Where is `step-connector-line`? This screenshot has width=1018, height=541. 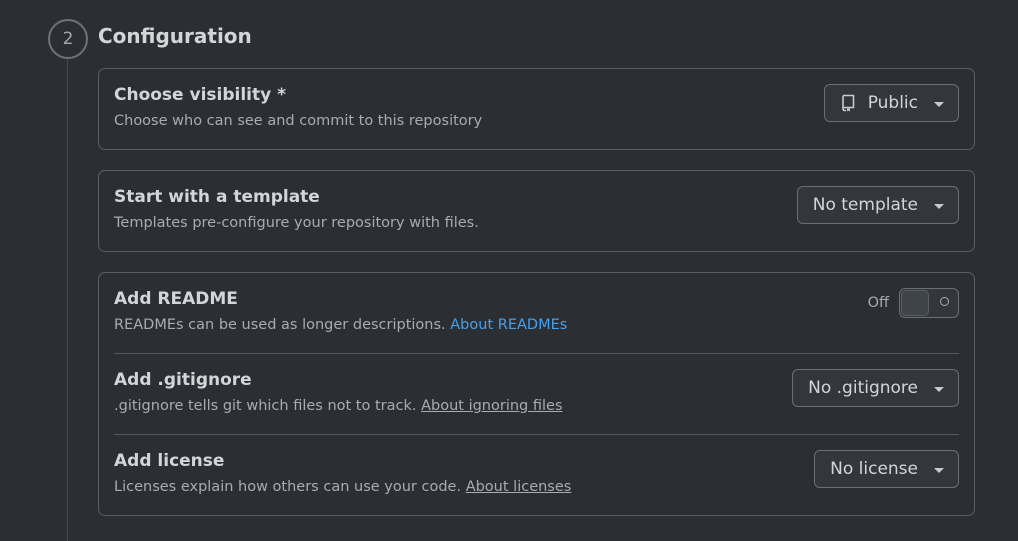 step-connector-line is located at coordinates (67, 299).